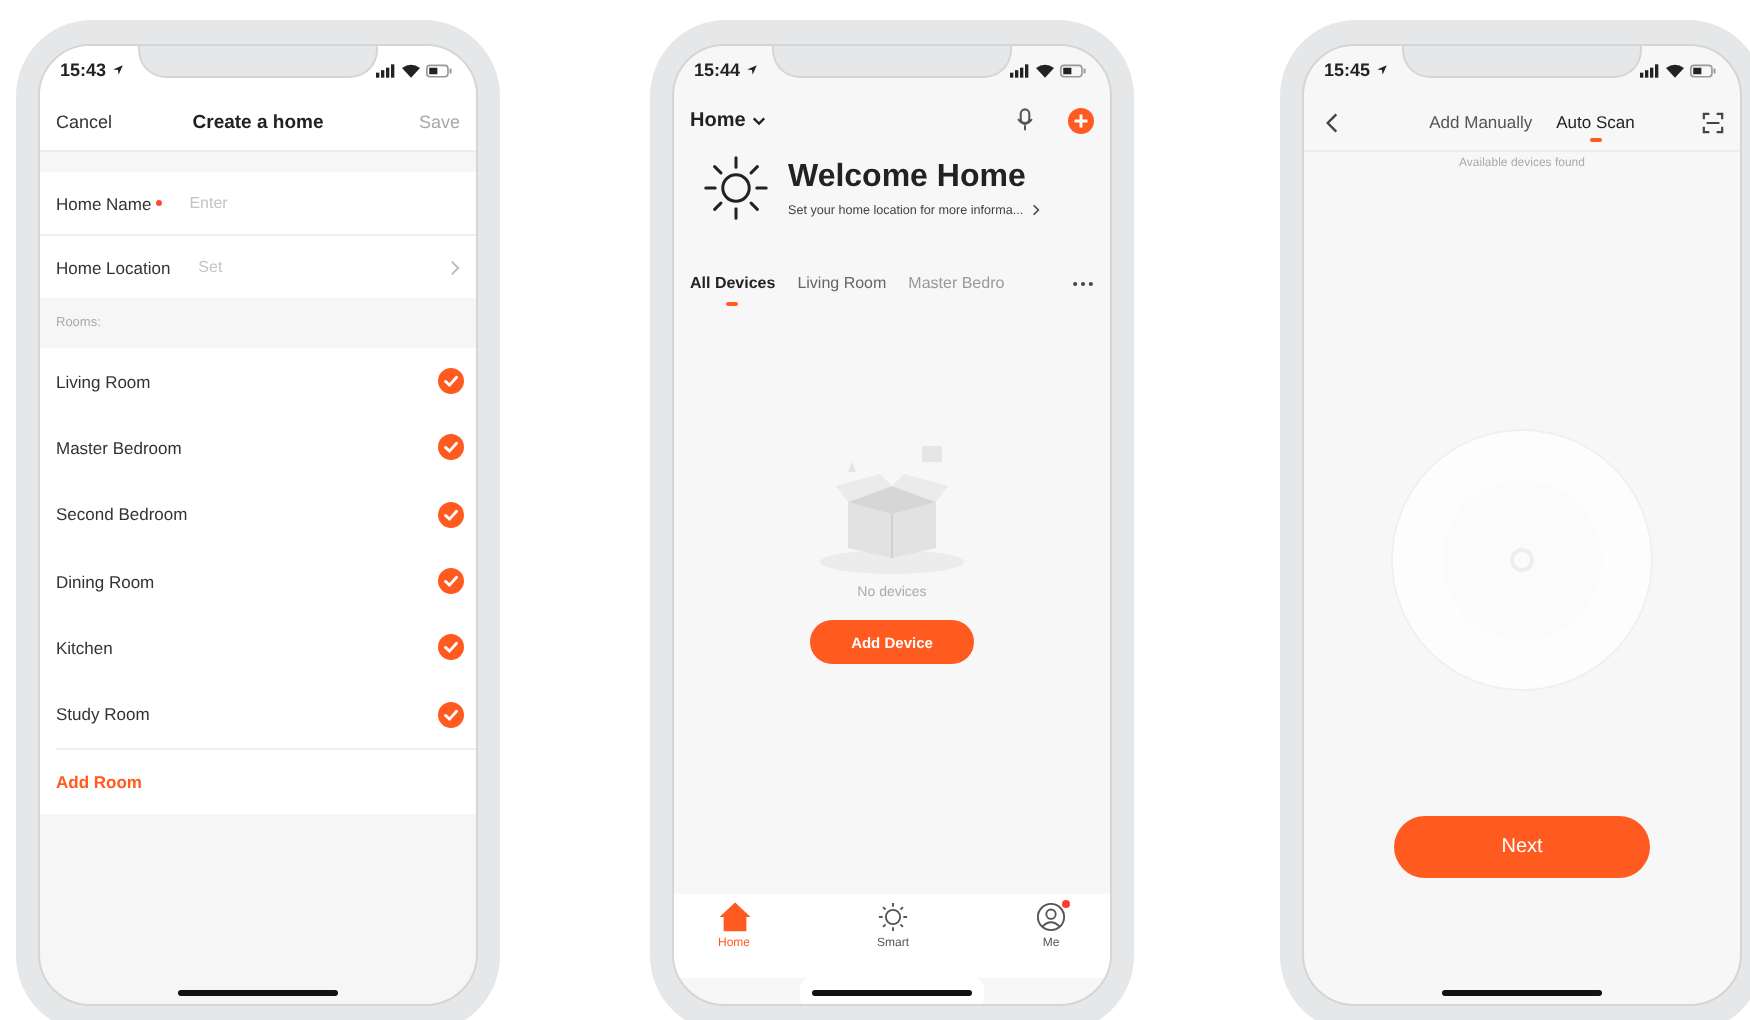 The image size is (1750, 1020). Describe the element at coordinates (278, 267) in the screenshot. I see `home-location-field: Set` at that location.